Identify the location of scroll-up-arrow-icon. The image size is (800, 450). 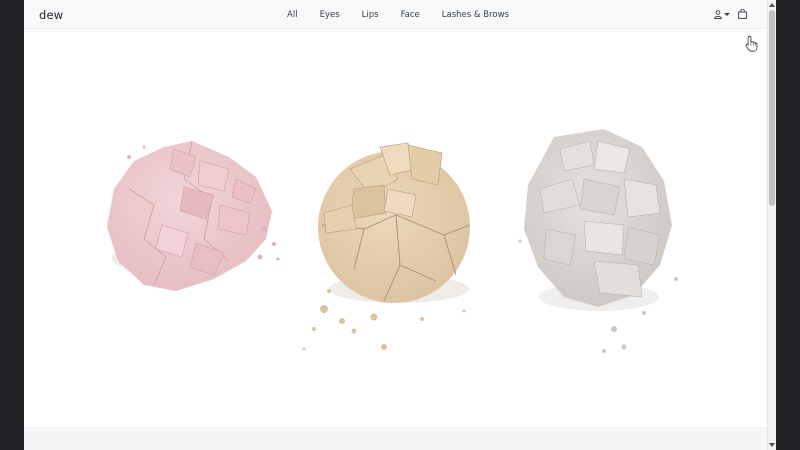
(772, 5).